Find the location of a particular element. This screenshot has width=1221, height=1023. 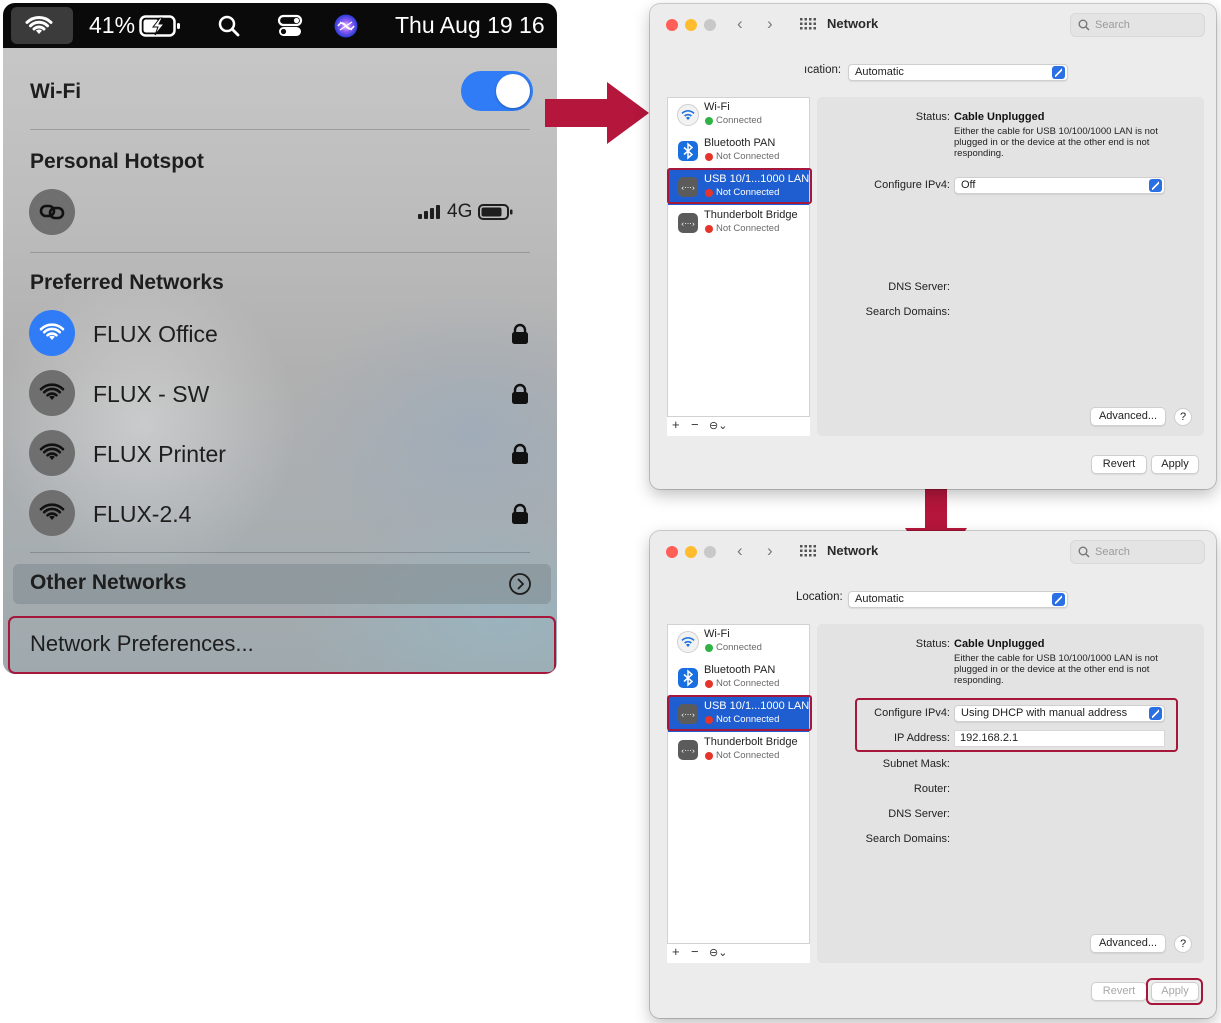

apply-button-highlight is located at coordinates (1174, 991).